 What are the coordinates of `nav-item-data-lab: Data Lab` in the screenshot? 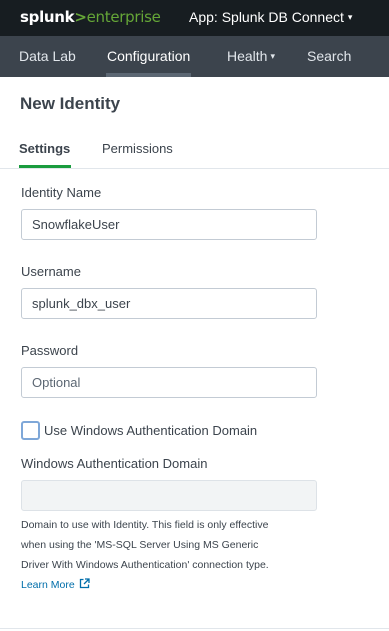 It's located at (47, 56).